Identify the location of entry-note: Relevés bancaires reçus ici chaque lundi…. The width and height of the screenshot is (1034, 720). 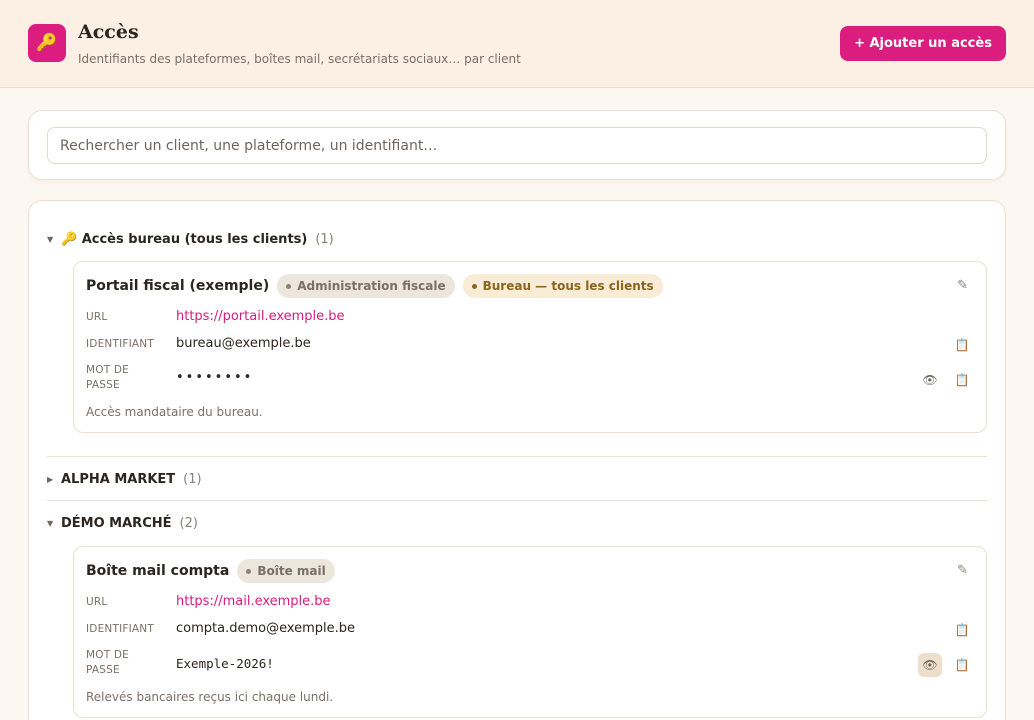
(210, 697).